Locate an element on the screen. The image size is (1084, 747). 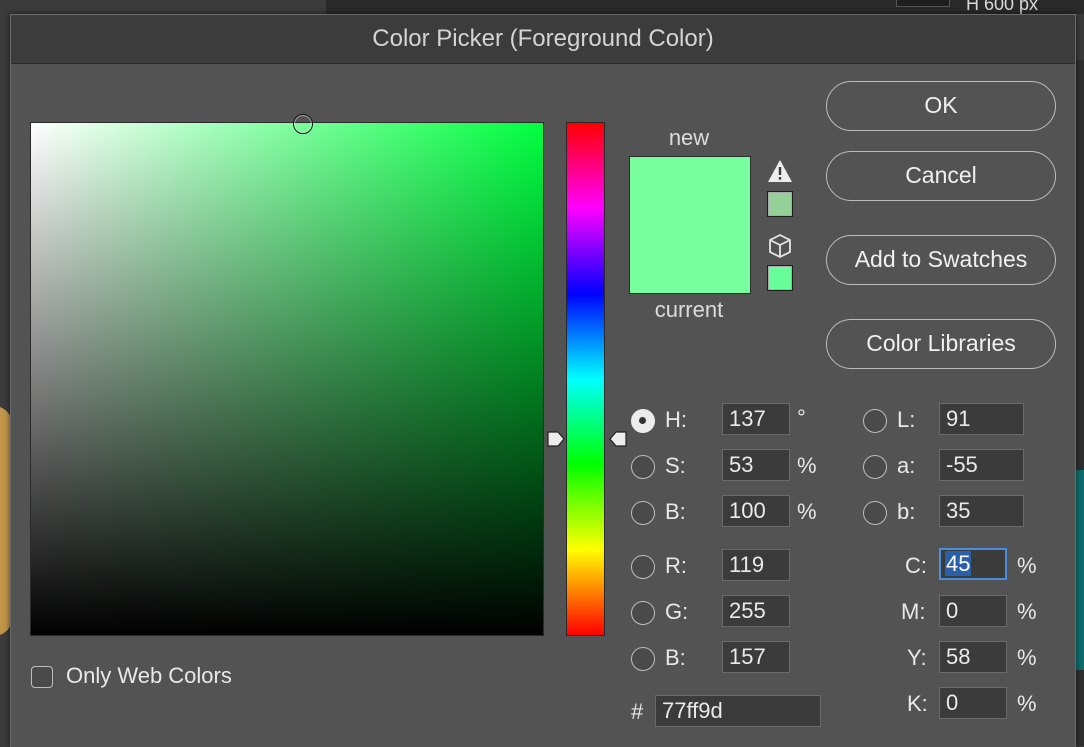
warning-triangle-icon is located at coordinates (780, 171).